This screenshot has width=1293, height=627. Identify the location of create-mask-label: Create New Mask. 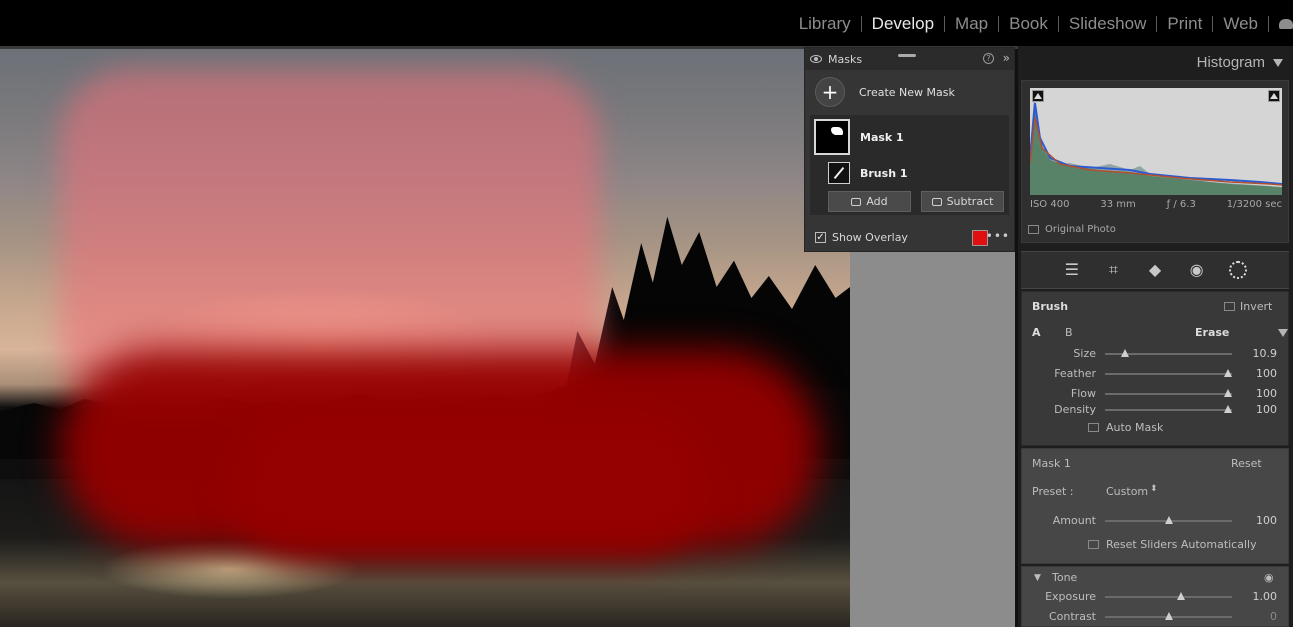
(907, 92).